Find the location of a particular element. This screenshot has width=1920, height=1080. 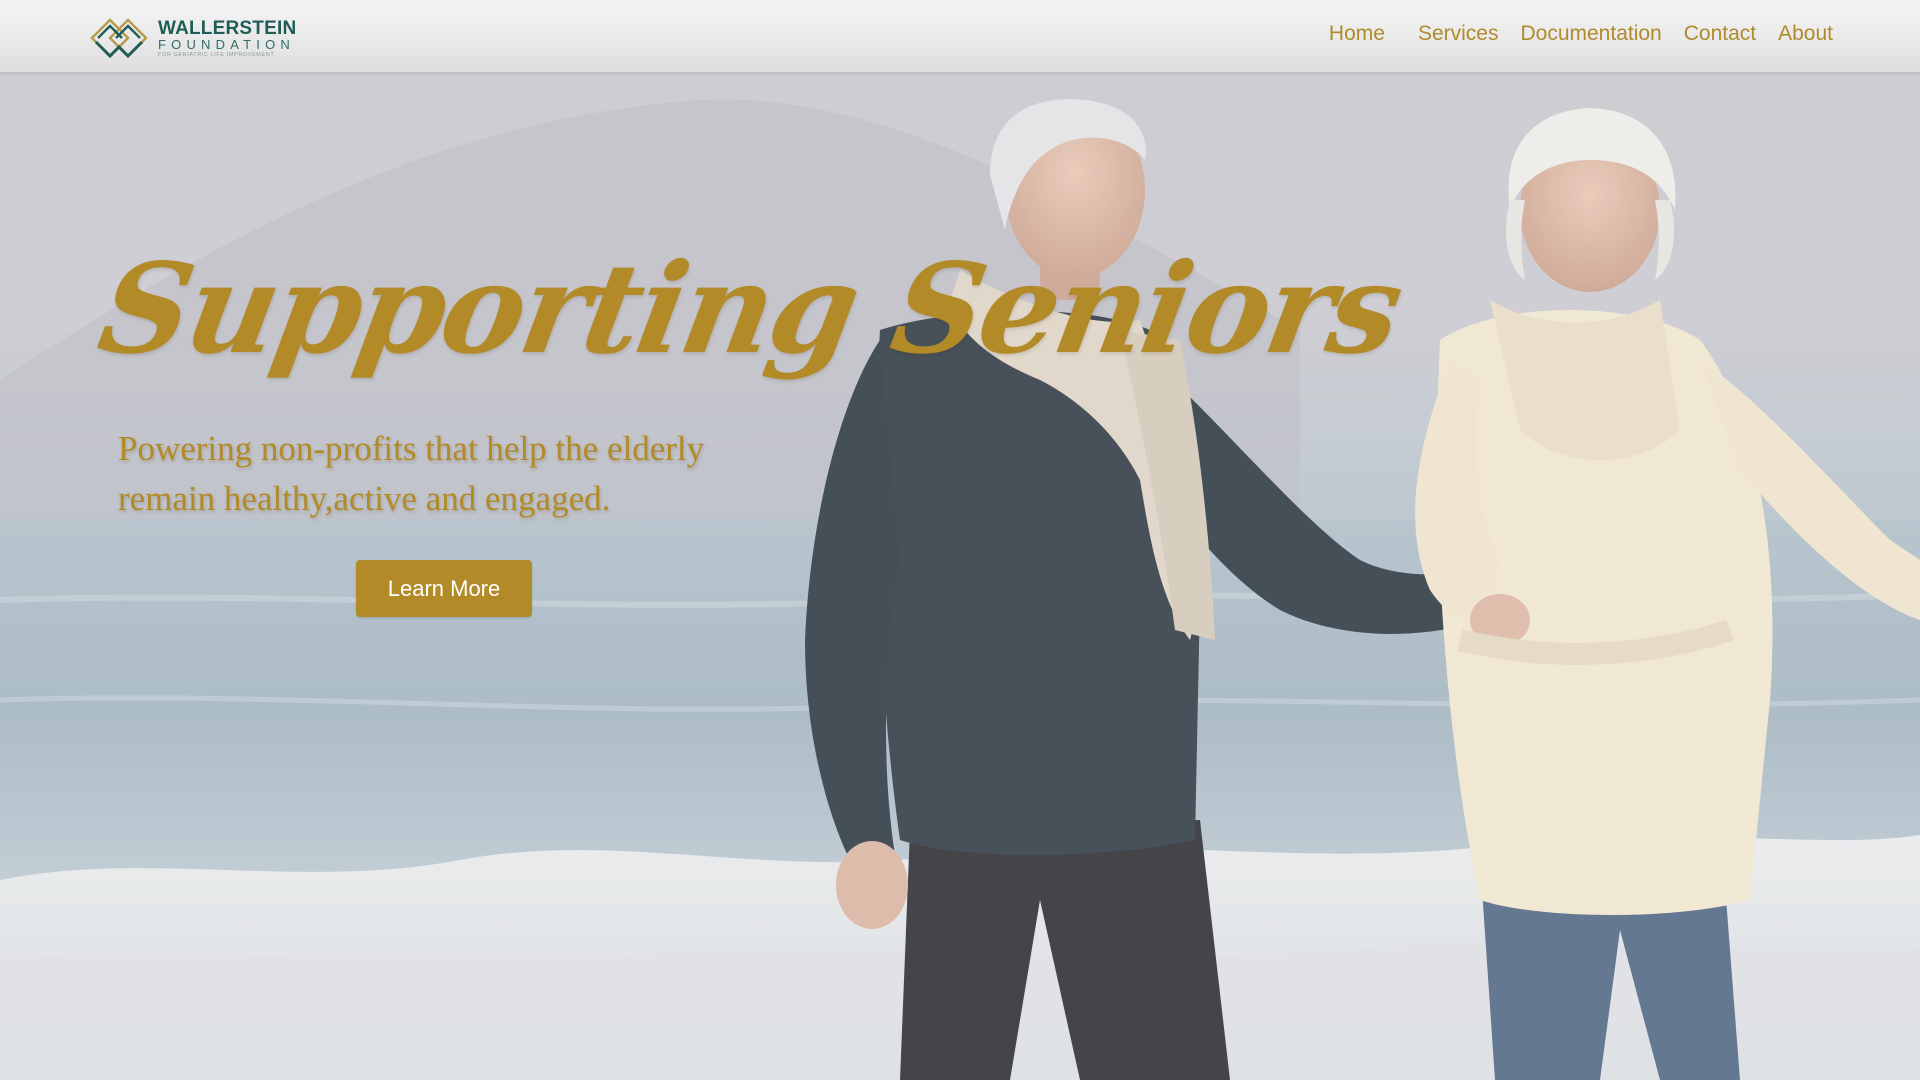

nav-documentation: Documentation is located at coordinates (1590, 34).